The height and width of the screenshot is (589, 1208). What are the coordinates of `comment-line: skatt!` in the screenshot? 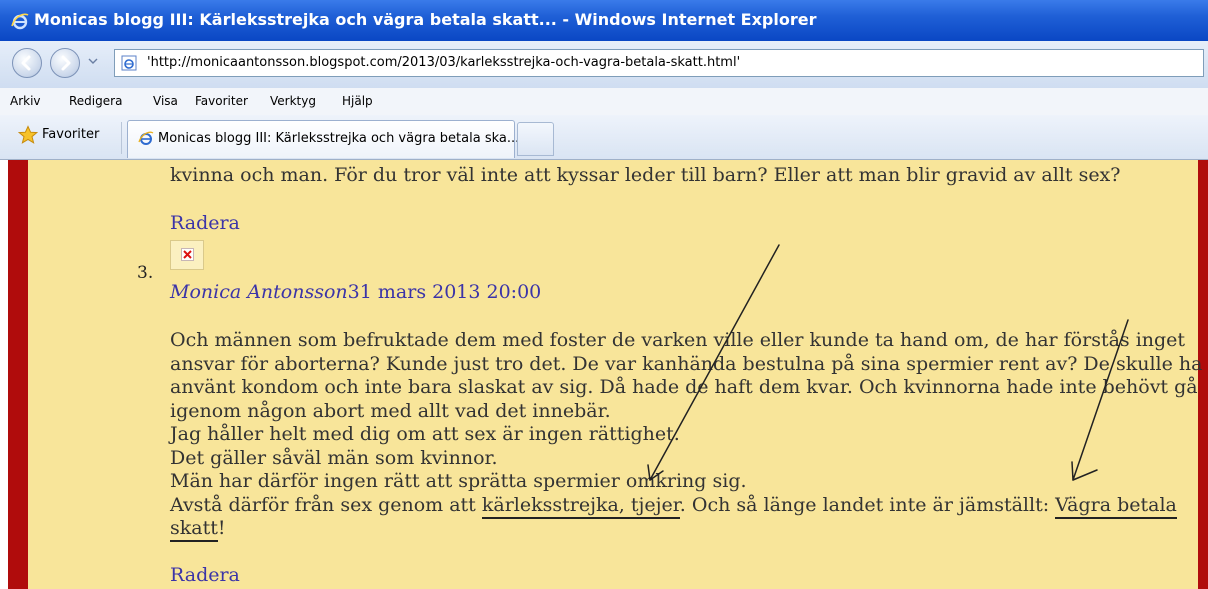 It's located at (675, 529).